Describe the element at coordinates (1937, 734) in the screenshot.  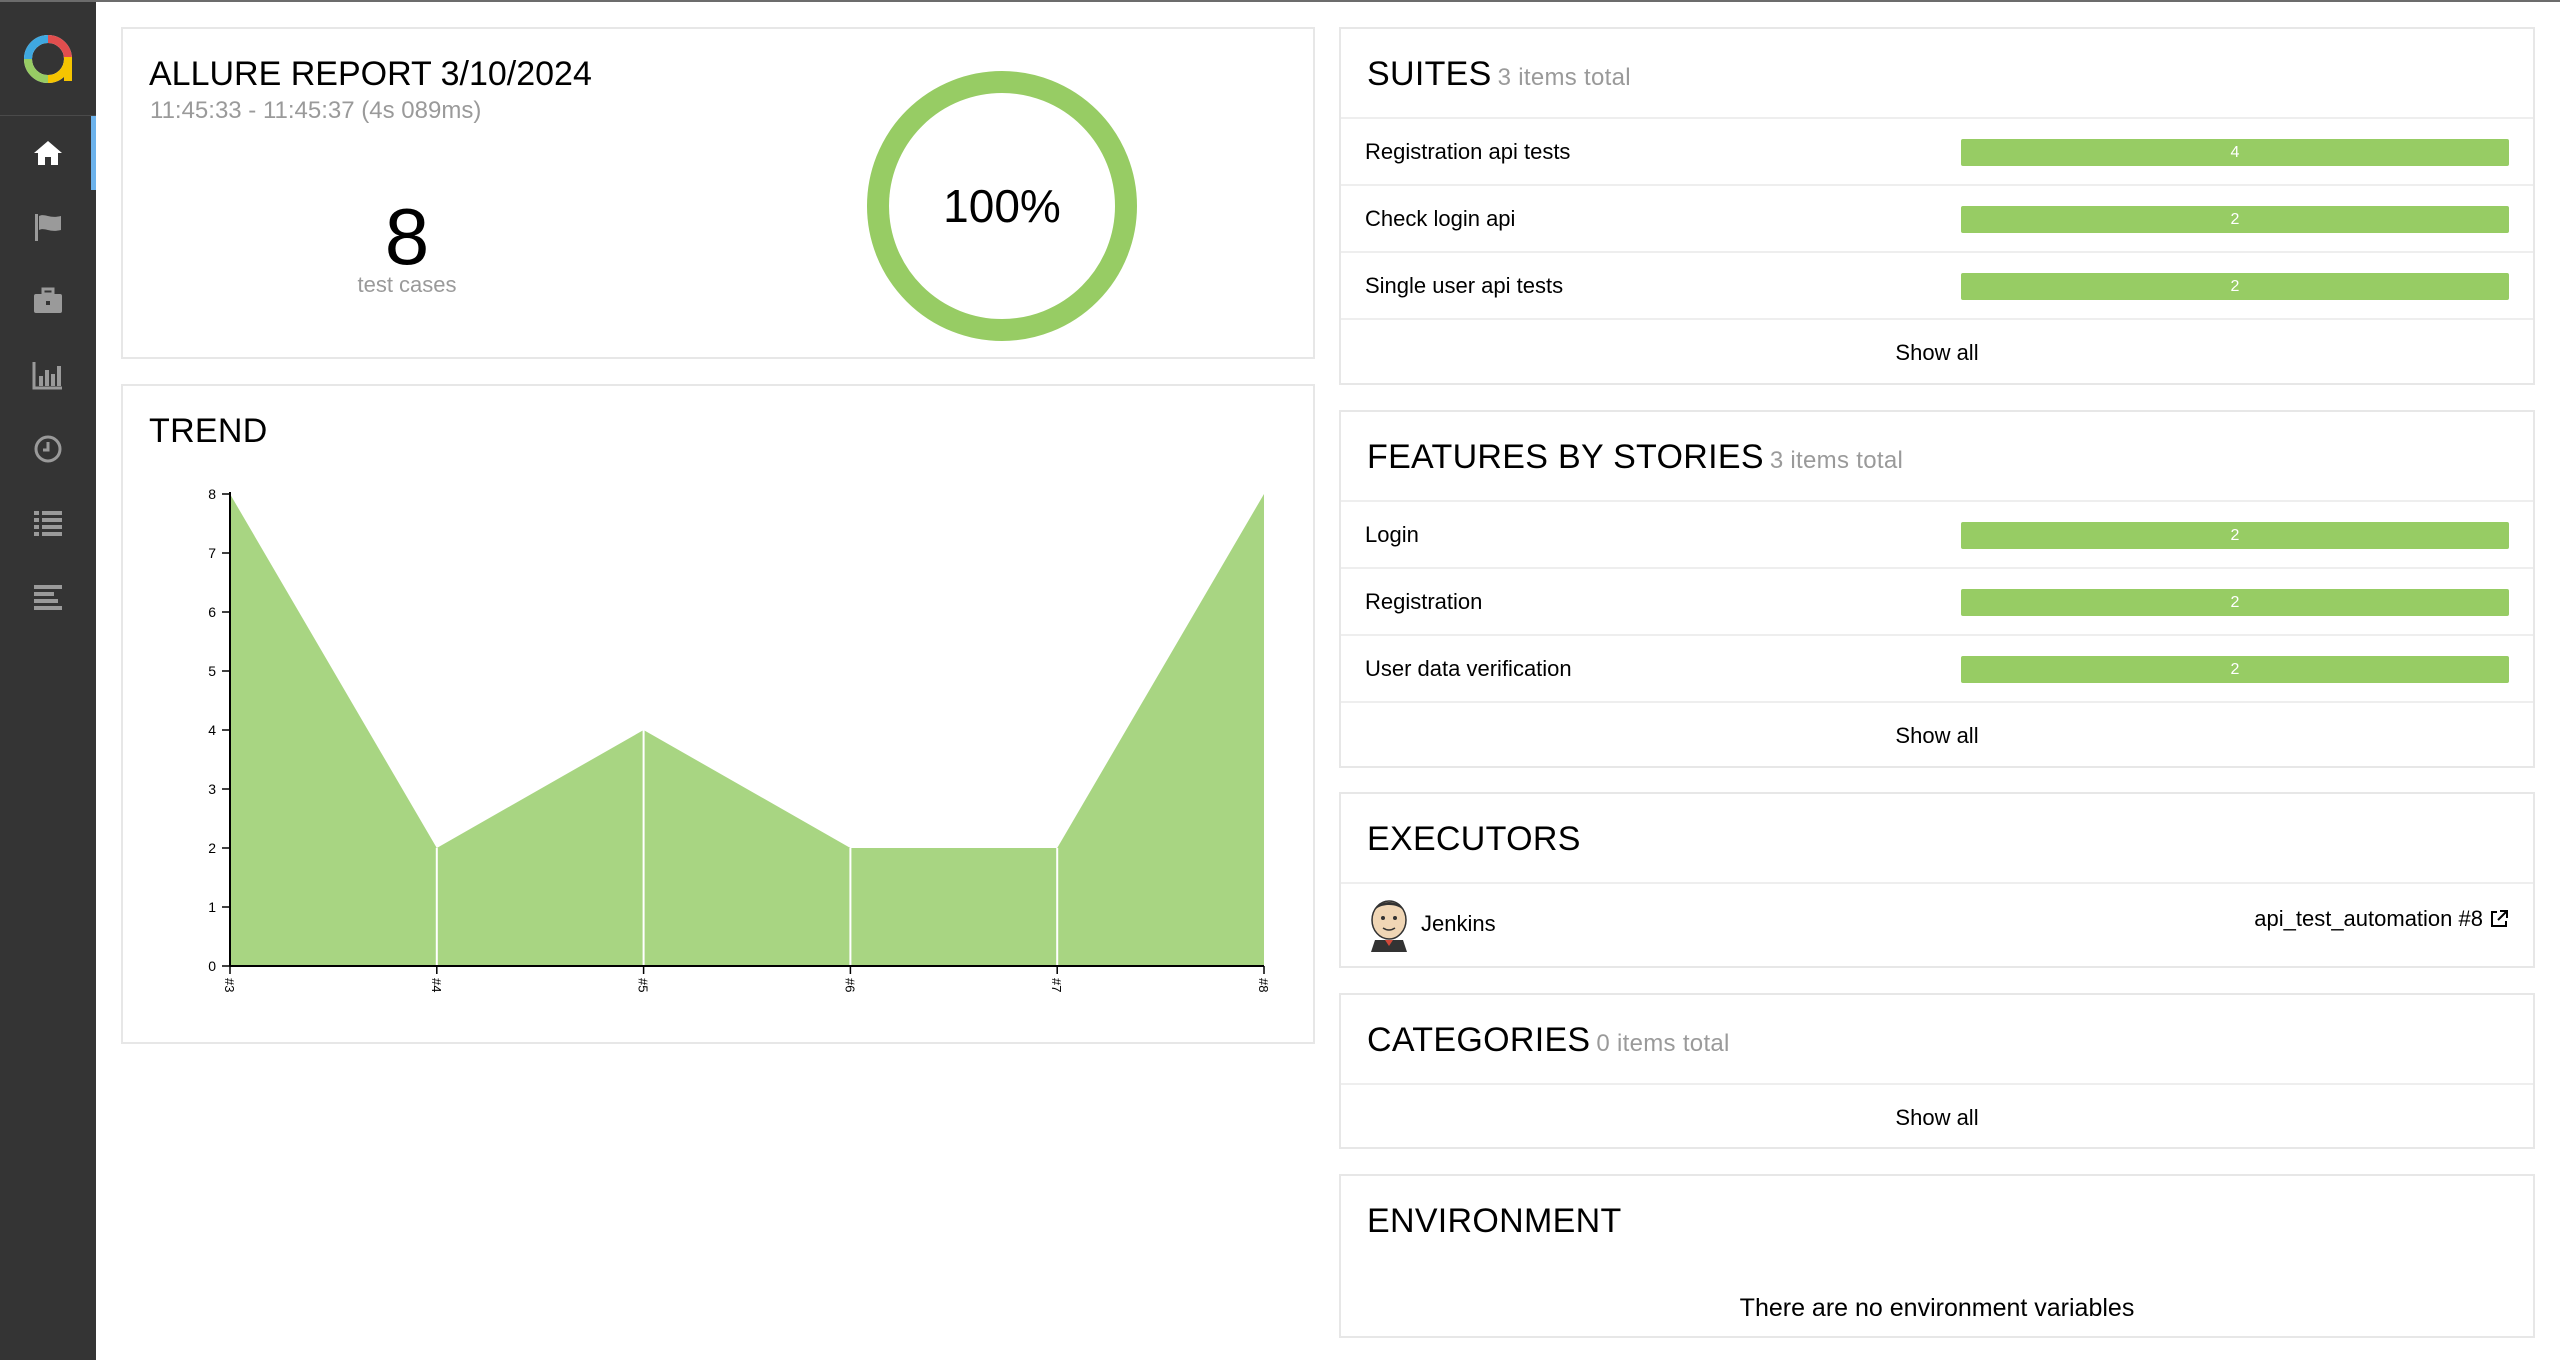
I see `features-show-all-link: Show all` at that location.